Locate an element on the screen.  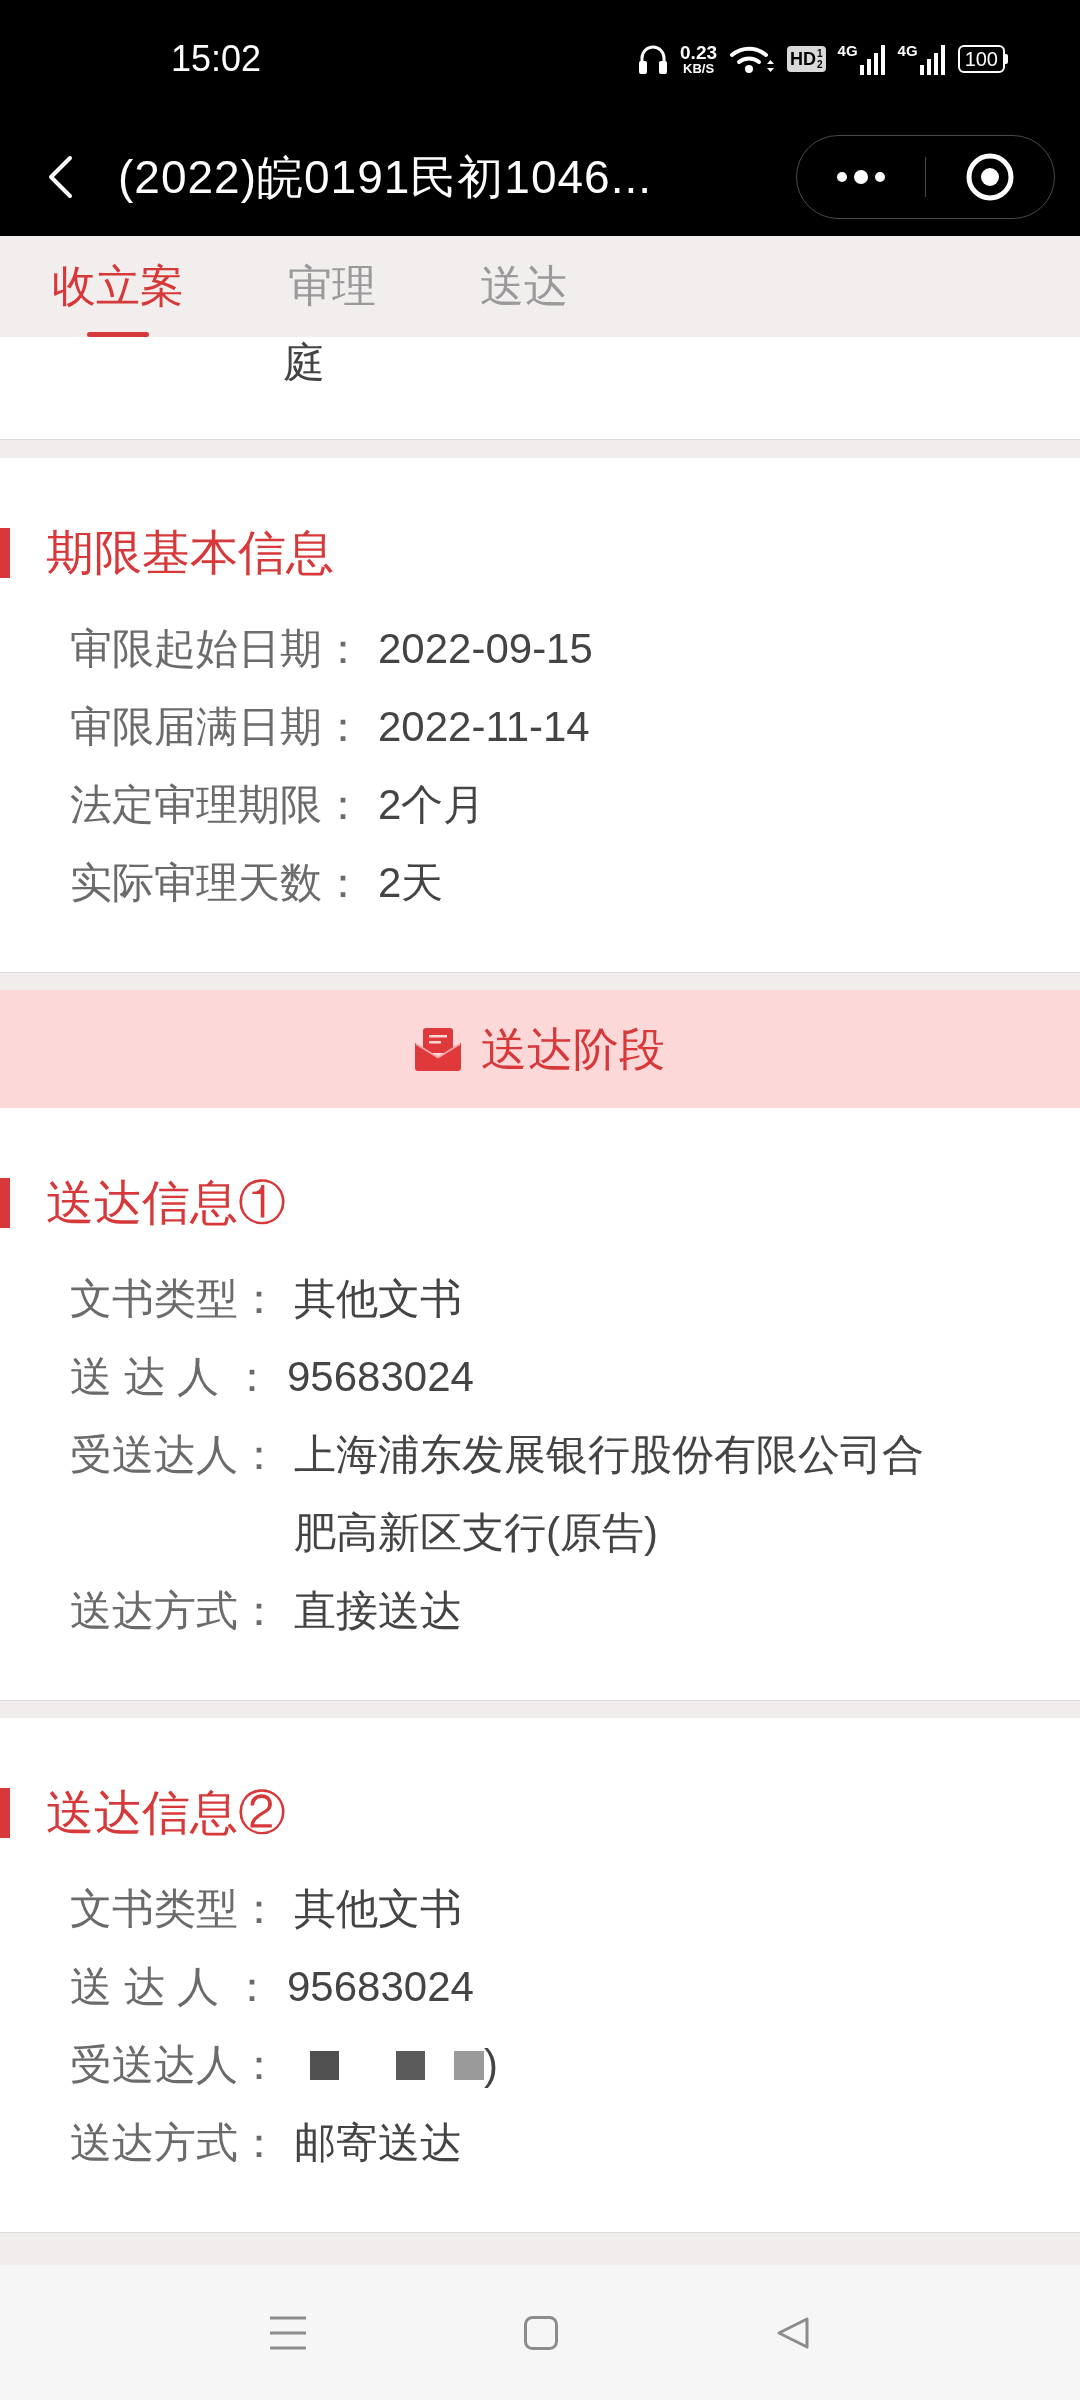
status-time: 15:02 is located at coordinates (216, 59).